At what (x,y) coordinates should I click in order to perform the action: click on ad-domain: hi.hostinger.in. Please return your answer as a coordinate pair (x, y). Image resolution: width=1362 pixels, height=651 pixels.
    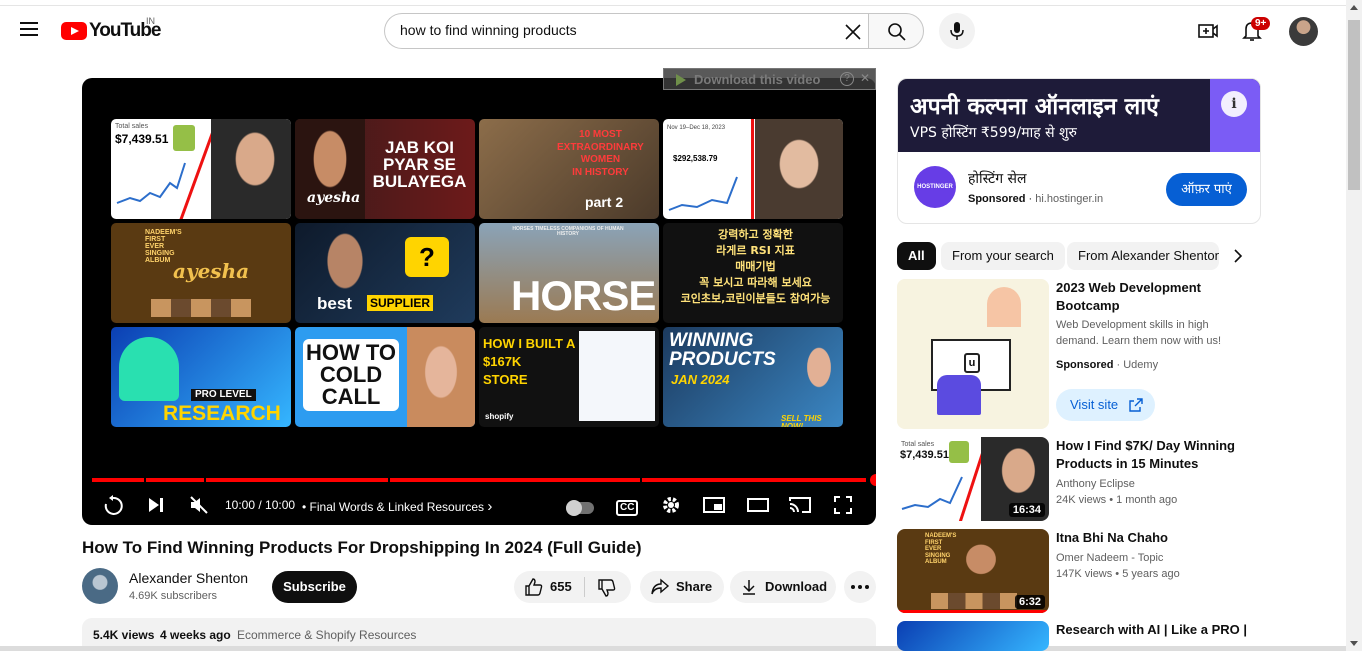
    Looking at the image, I should click on (1069, 199).